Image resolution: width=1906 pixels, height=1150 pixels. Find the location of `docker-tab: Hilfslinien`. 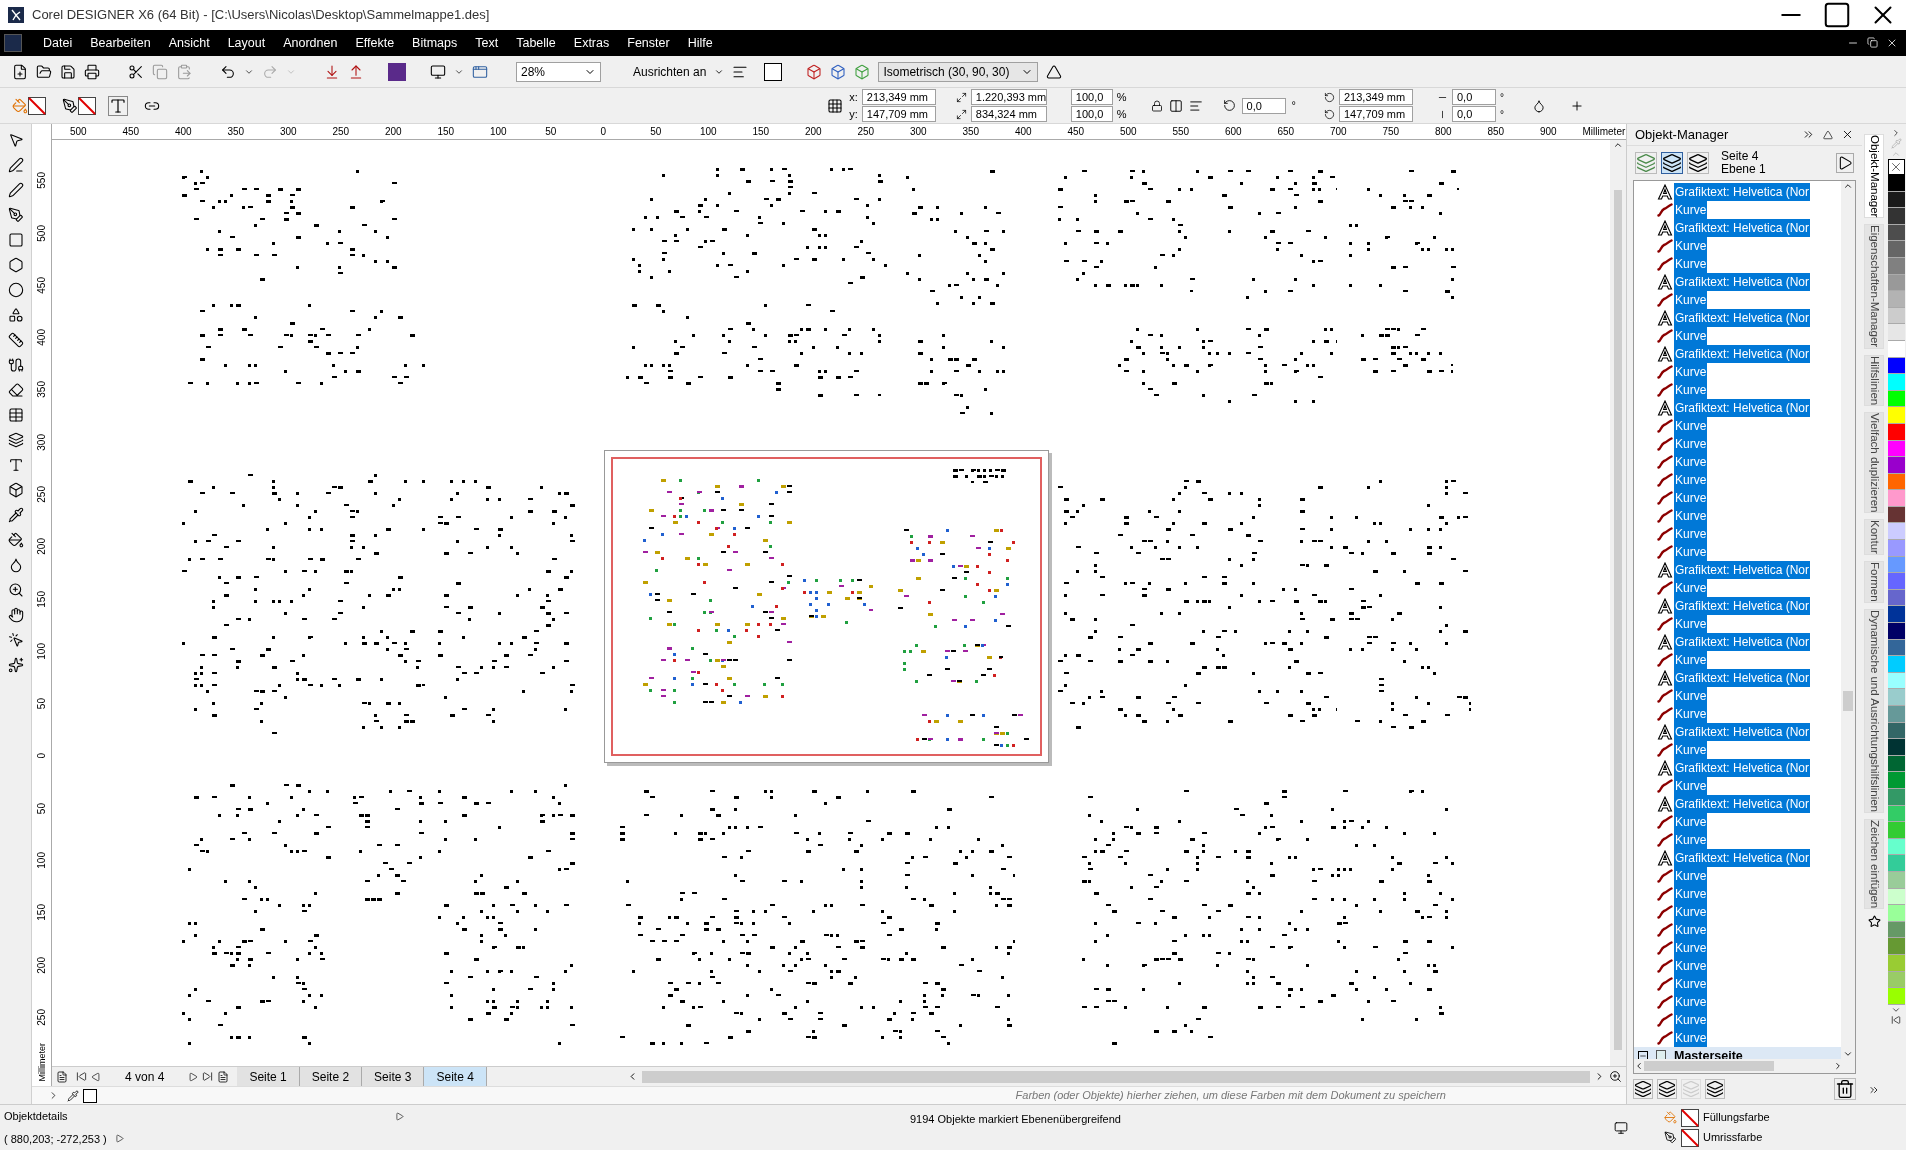

docker-tab: Hilfslinien is located at coordinates (1874, 380).